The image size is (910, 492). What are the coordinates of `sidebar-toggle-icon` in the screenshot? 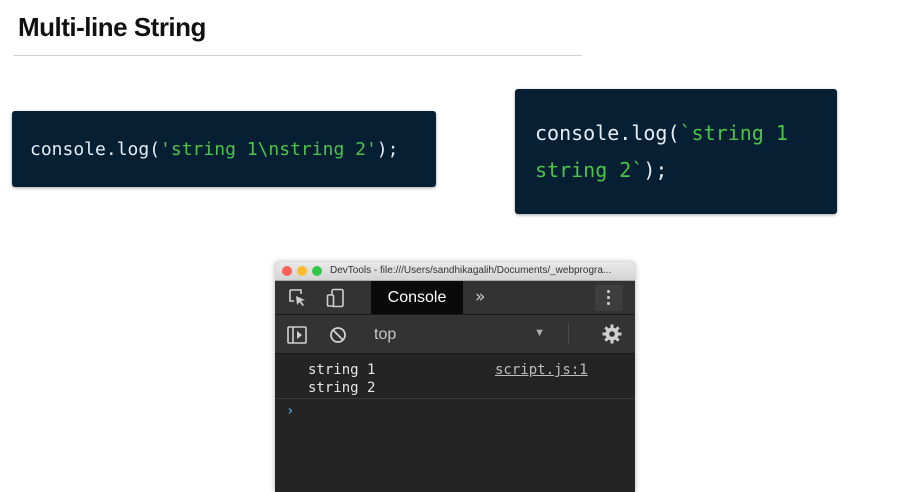 It's located at (297, 337).